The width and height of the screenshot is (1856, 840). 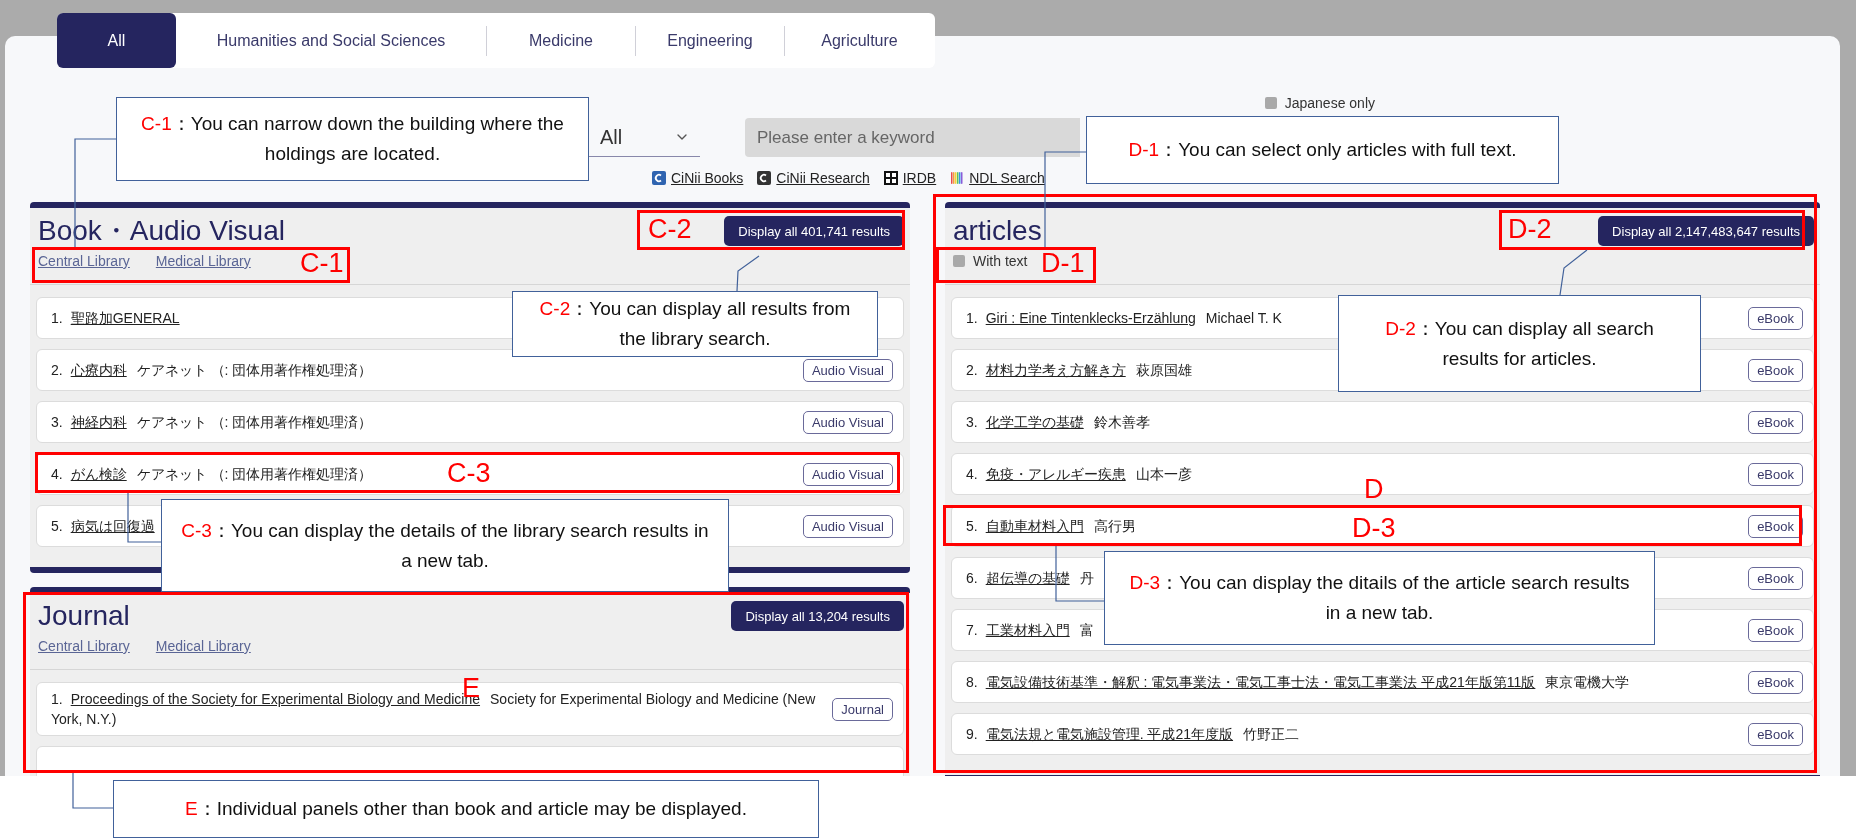 What do you see at coordinates (1530, 229) in the screenshot?
I see `annotation-label: D-2` at bounding box center [1530, 229].